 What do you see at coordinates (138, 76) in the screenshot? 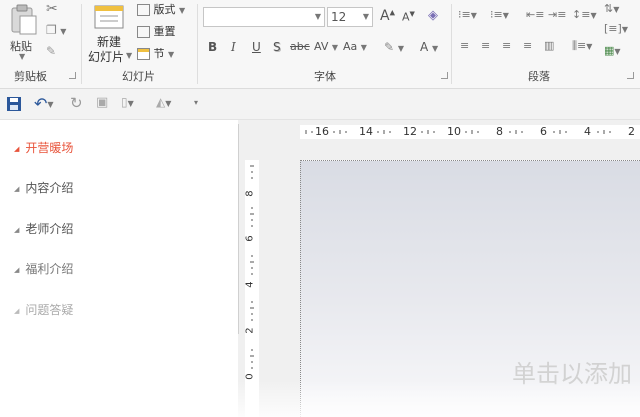
I see `slides-group-label: 幻灯片` at bounding box center [138, 76].